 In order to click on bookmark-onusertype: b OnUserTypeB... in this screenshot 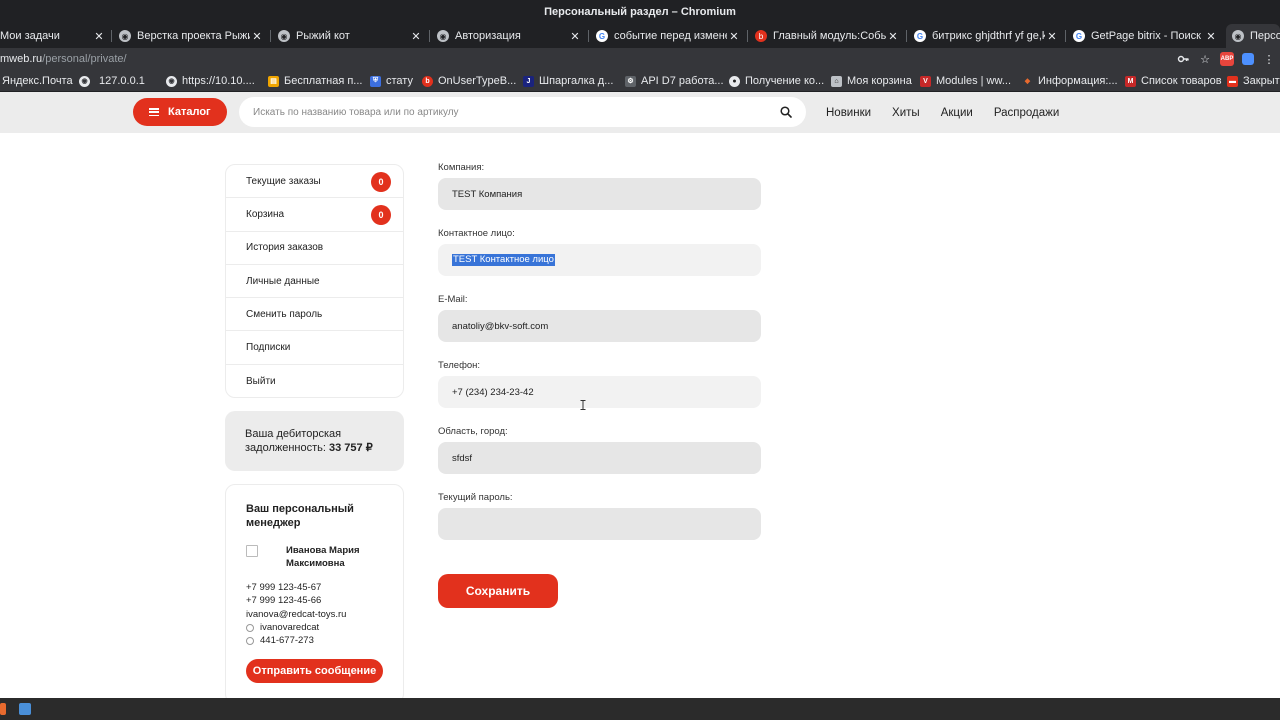, I will do `click(469, 81)`.